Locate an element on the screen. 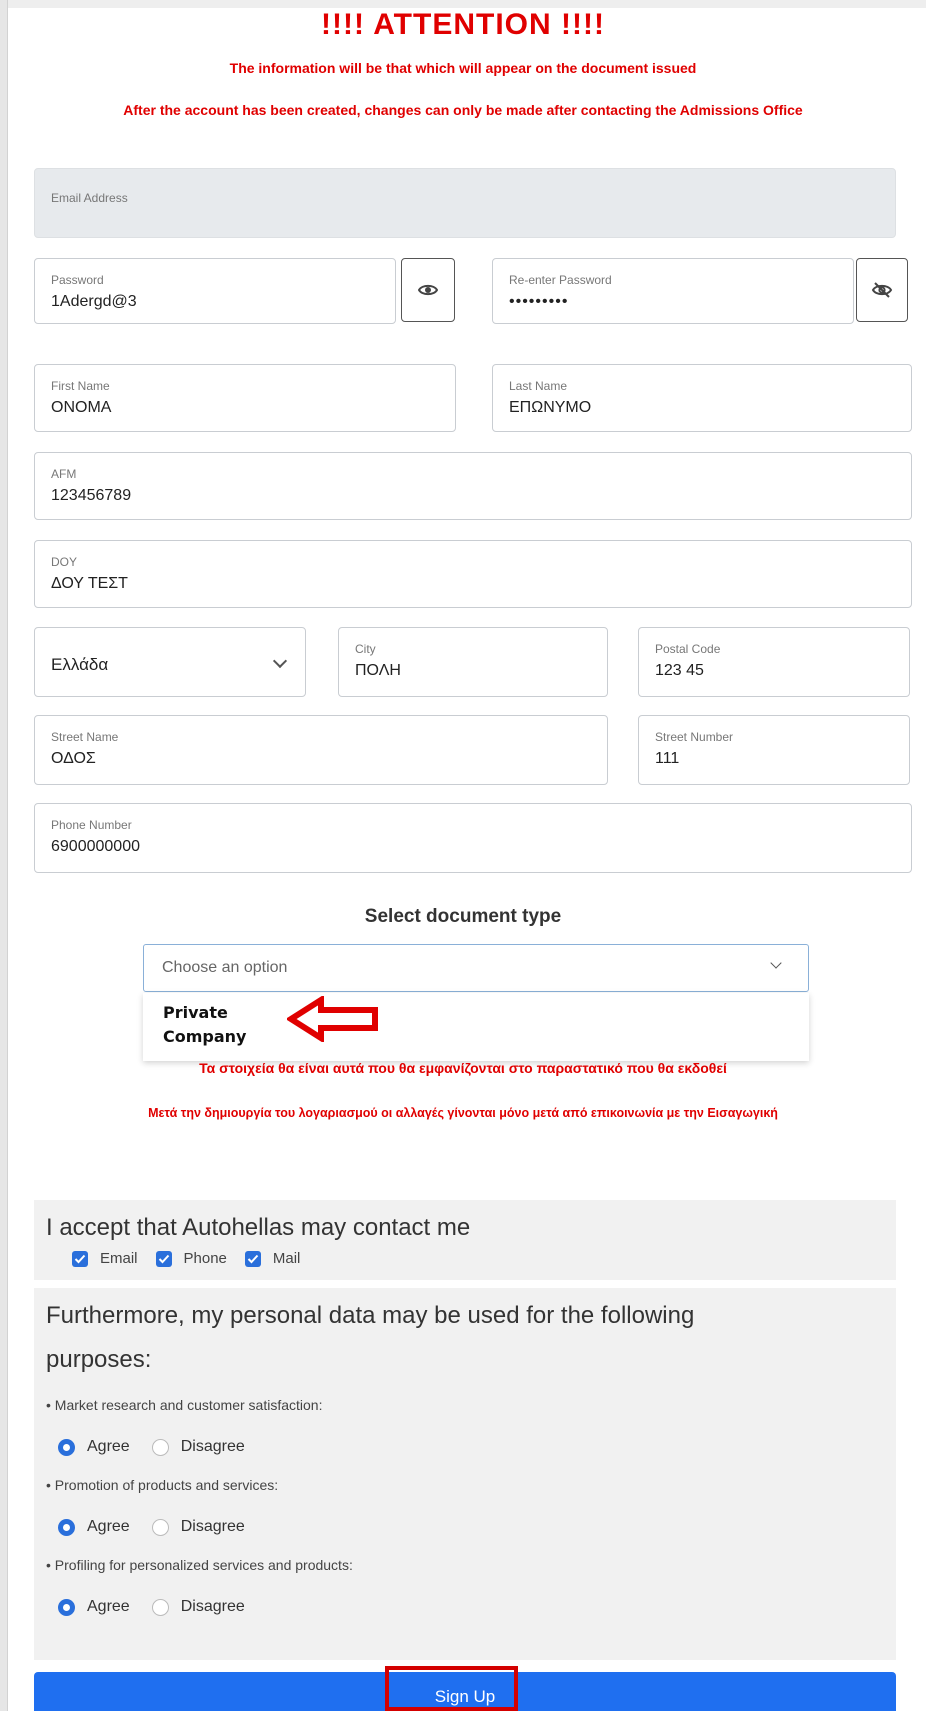 This screenshot has width=926, height=1711. profiling-radio-group: Agree Disagree is located at coordinates (162, 1607).